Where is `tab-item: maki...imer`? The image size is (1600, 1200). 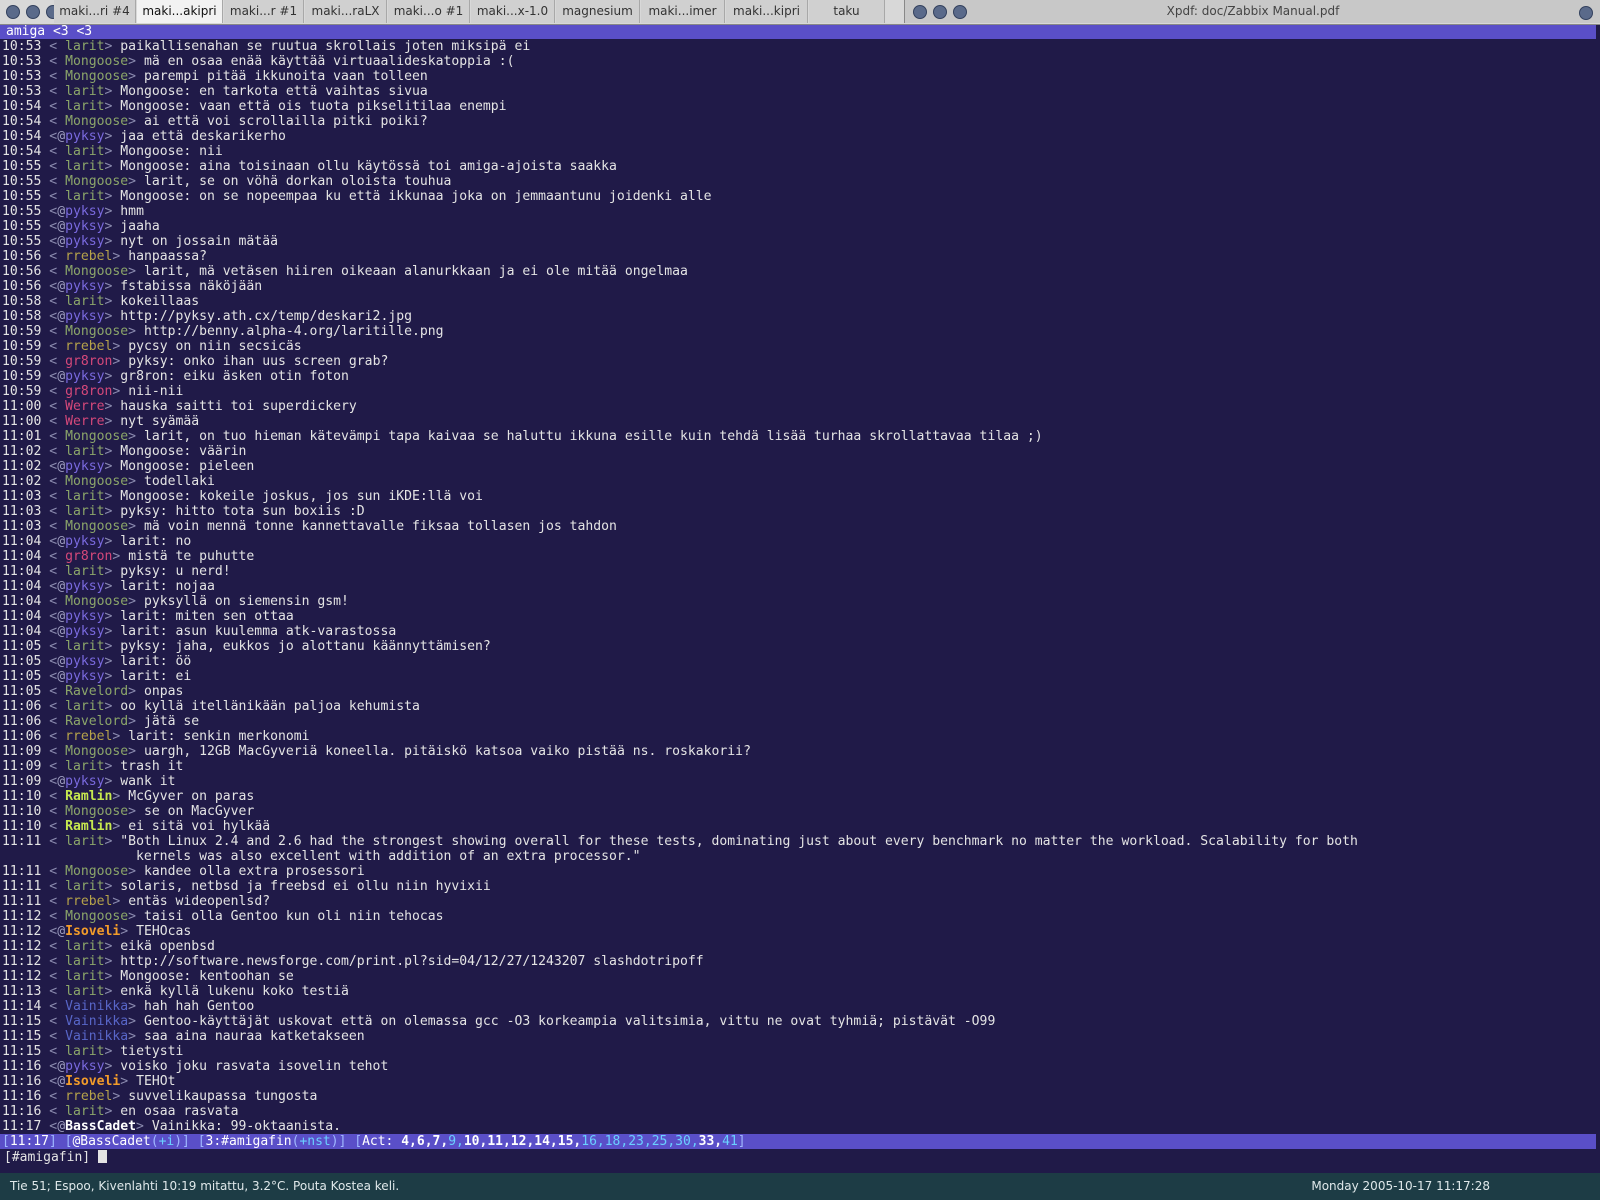
tab-item: maki...imer is located at coordinates (683, 11).